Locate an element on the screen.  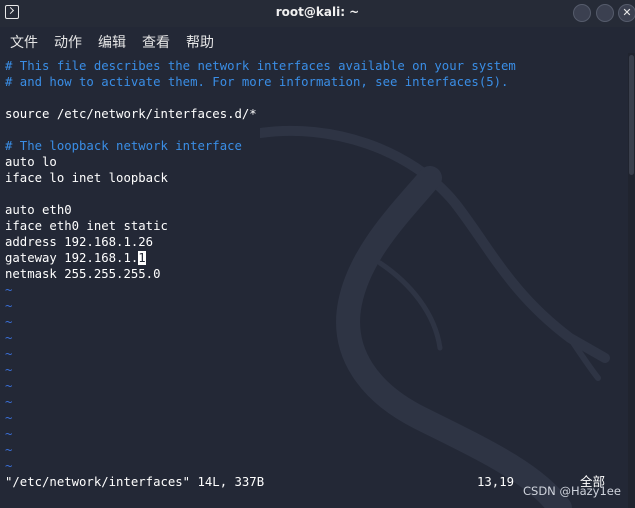
code-line: auto lo is located at coordinates (31, 162).